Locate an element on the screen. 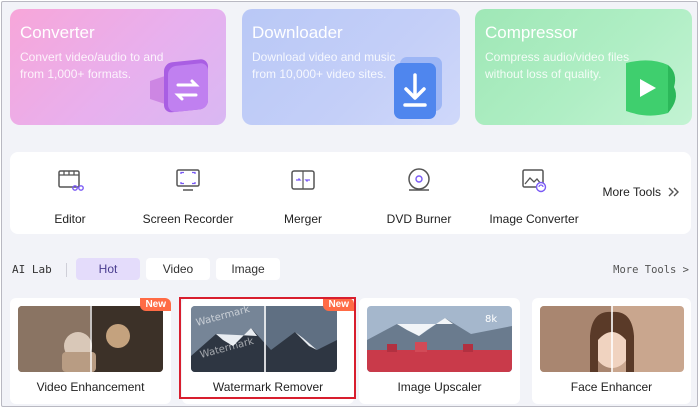  tool-editor: Editor is located at coordinates (70, 193).